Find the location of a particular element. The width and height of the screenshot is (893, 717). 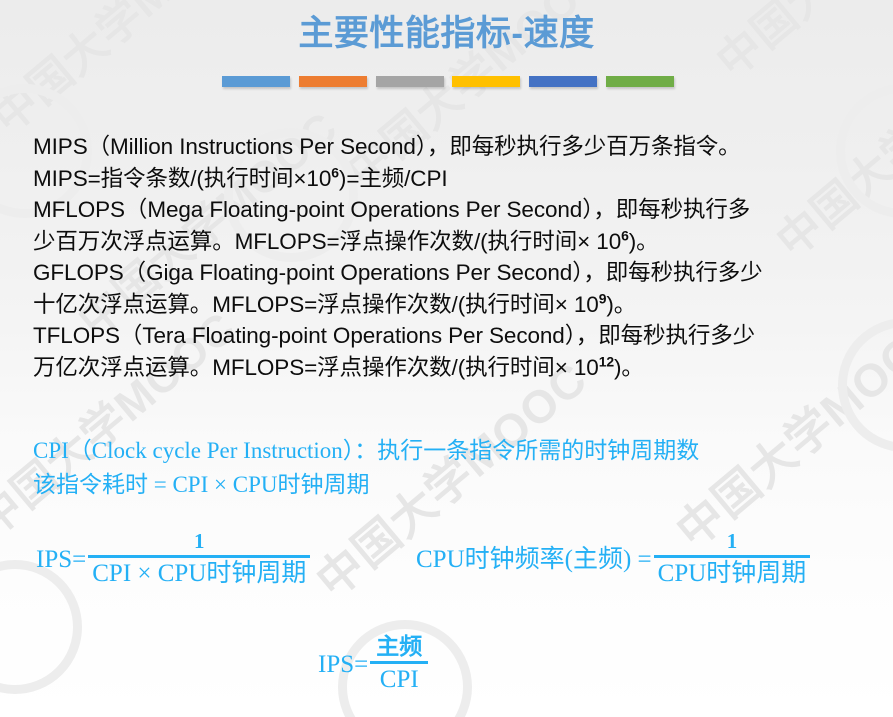

page-title: 主要性能指标-速度 is located at coordinates (446, 33).